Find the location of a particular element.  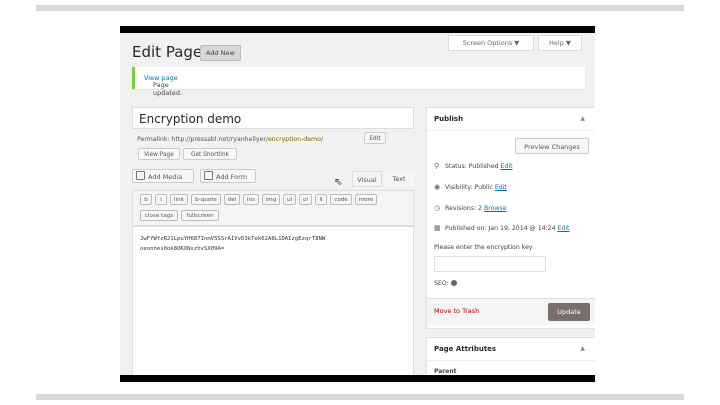

published-row: ▦ Published on: Jan 19, 2014 @ 14:24 Edit is located at coordinates (502, 228).